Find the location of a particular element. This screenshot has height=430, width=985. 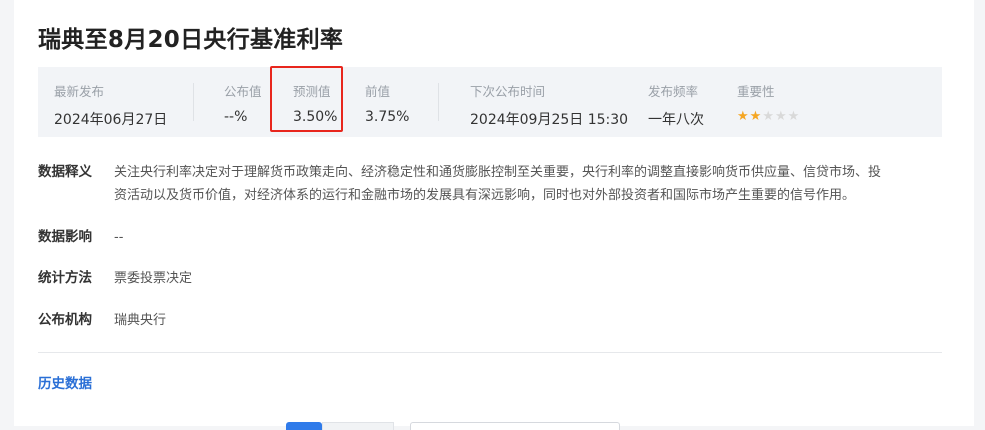

stat-label: 下次公布时间 is located at coordinates (508, 91).